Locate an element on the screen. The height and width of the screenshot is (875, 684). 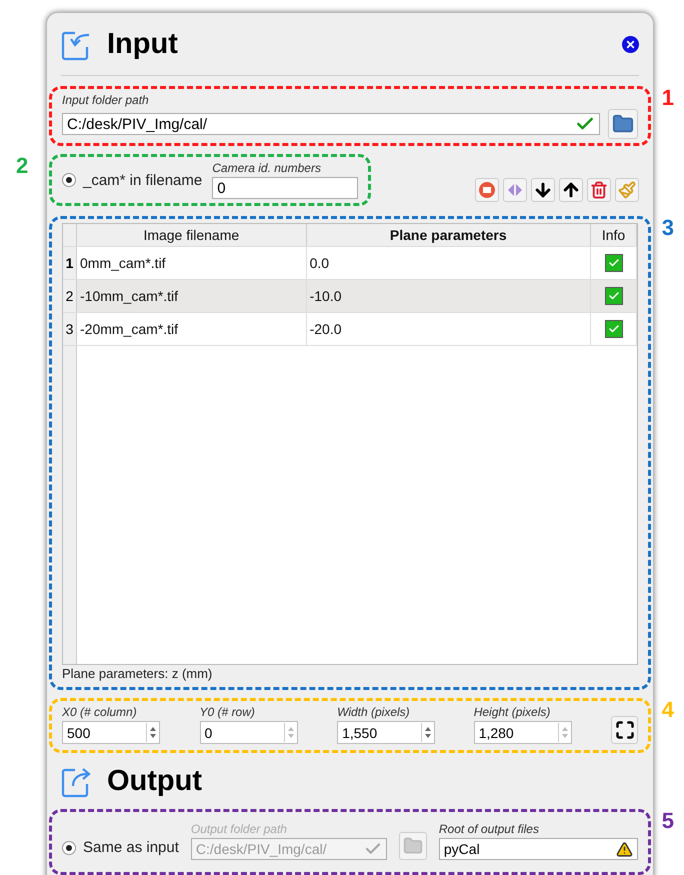
field-label: Y0 (# row) is located at coordinates (228, 712).